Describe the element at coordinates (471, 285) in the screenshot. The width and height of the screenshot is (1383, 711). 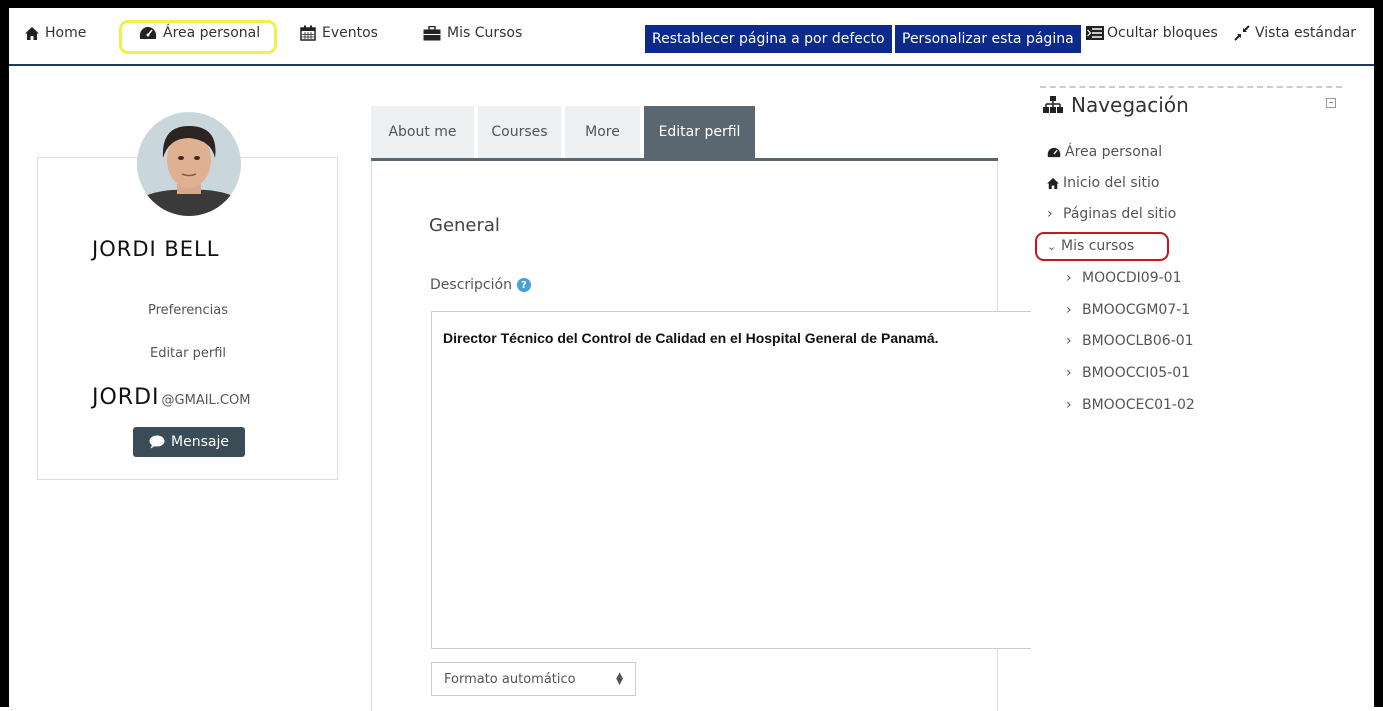
I see `description-label-text: Descripción` at that location.